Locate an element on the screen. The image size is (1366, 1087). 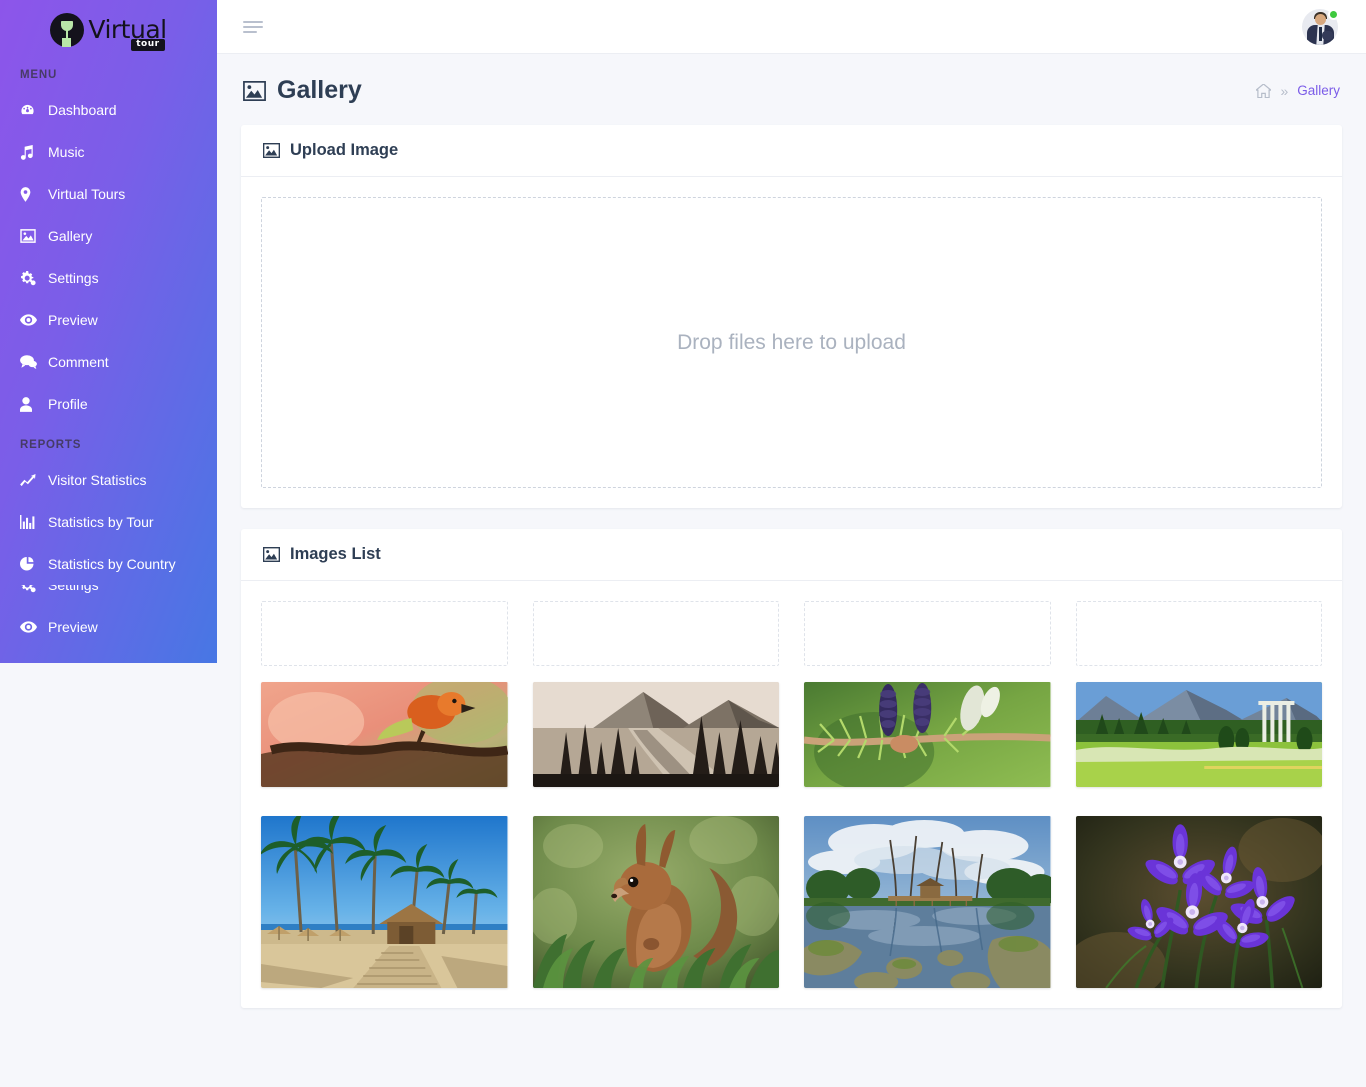
user-icon is located at coordinates (34, 404).